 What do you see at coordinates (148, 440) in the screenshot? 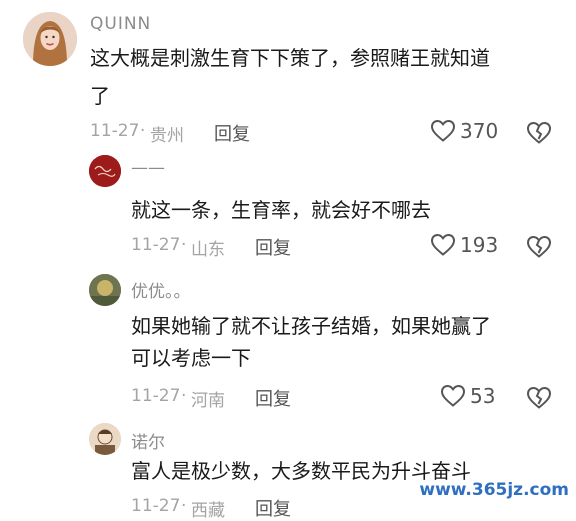
I see `username: 诺尔` at bounding box center [148, 440].